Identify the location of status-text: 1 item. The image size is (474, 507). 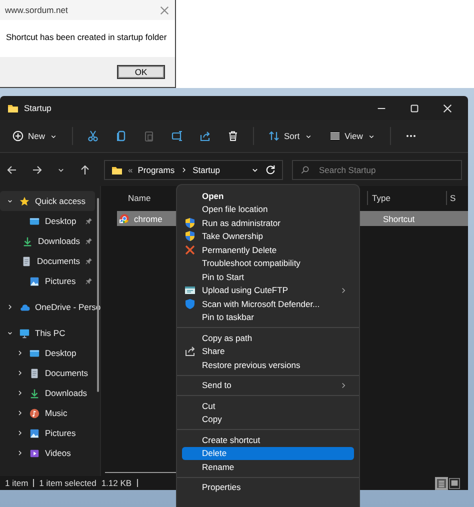
(16, 483).